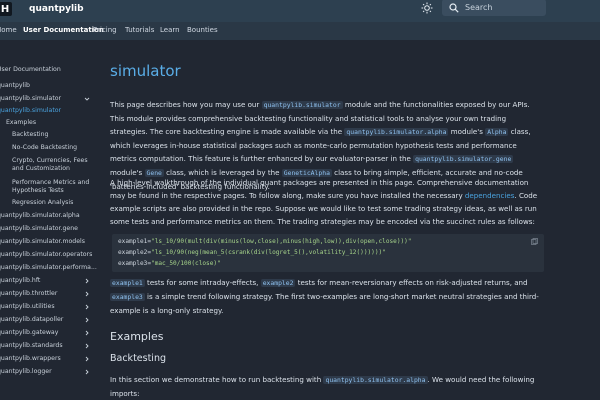 The height and width of the screenshot is (400, 600). Describe the element at coordinates (56, 9) in the screenshot. I see `site-brand: quantpylib` at that location.